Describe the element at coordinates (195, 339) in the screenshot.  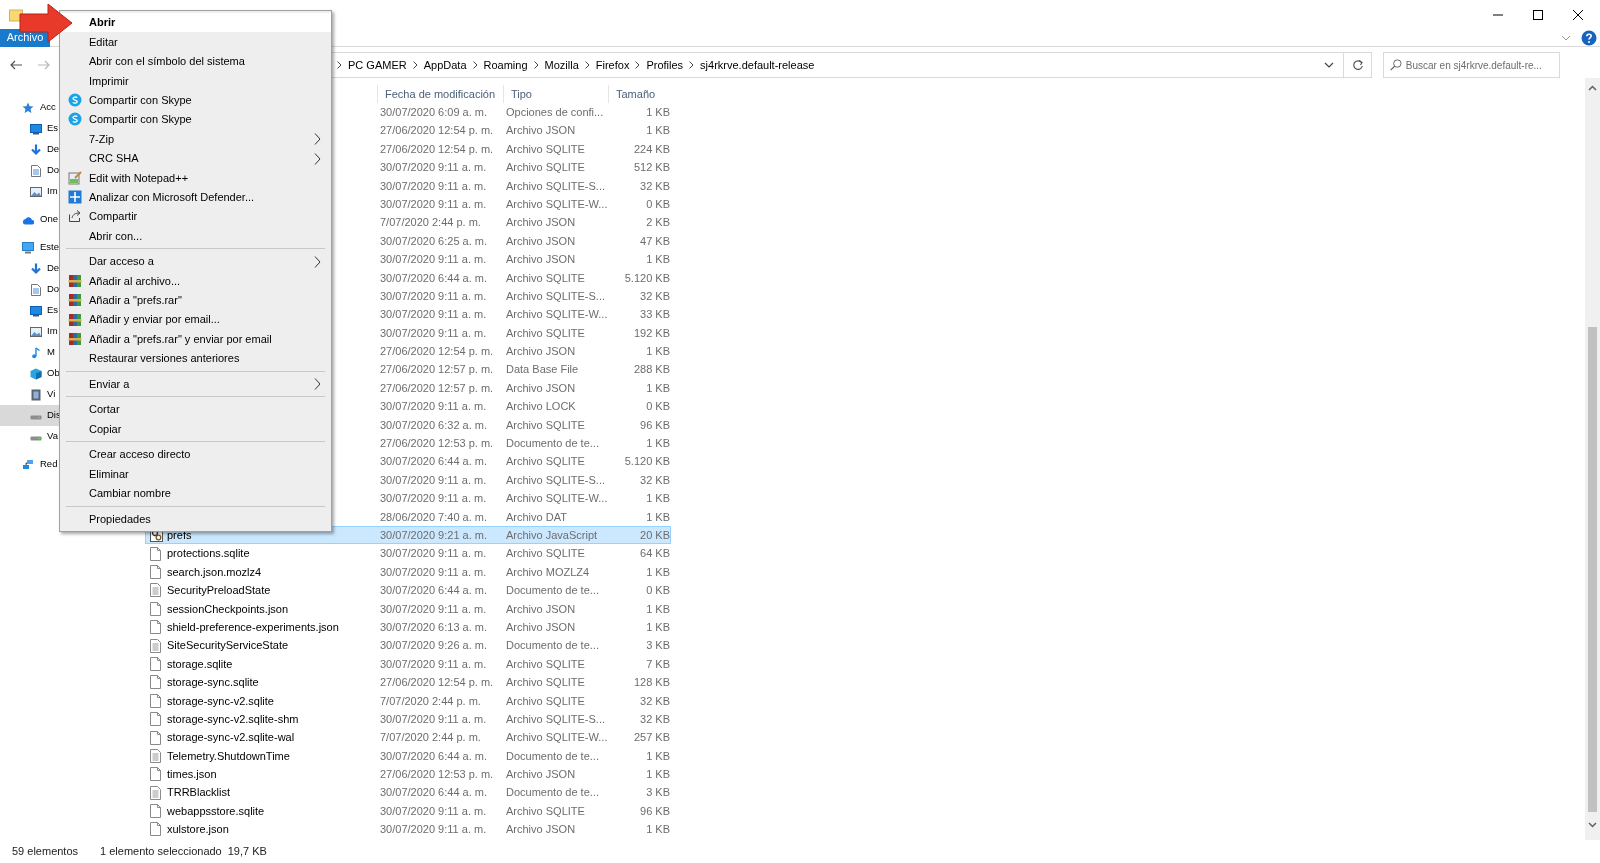
I see `menu-item: Añadir a "prefs.rar" y enviar por email` at that location.